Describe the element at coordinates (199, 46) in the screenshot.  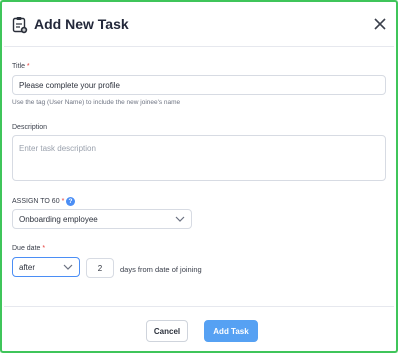
I see `header-divider` at that location.